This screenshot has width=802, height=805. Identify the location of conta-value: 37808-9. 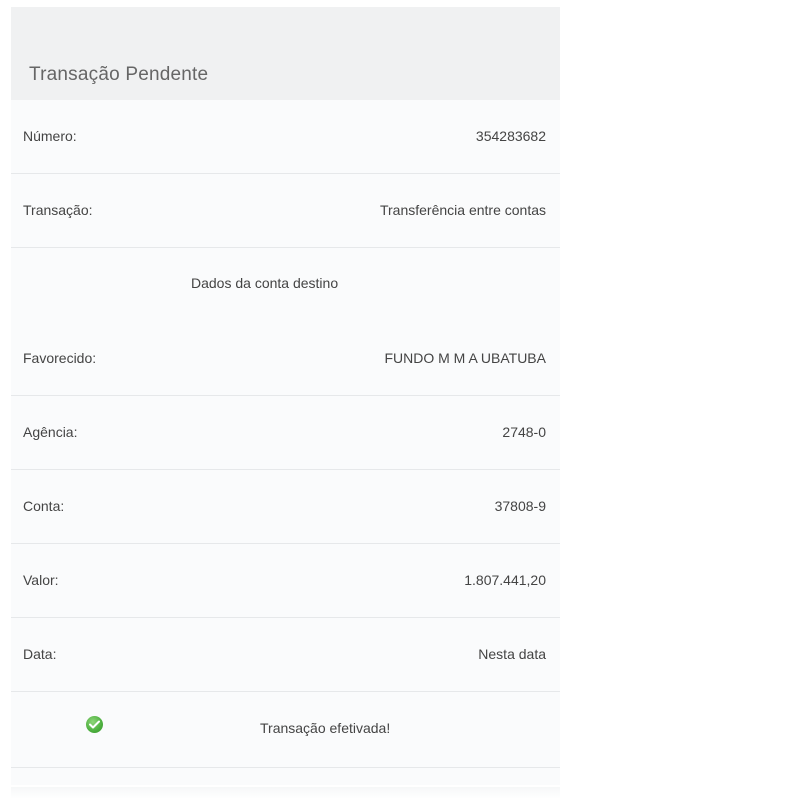
(520, 506).